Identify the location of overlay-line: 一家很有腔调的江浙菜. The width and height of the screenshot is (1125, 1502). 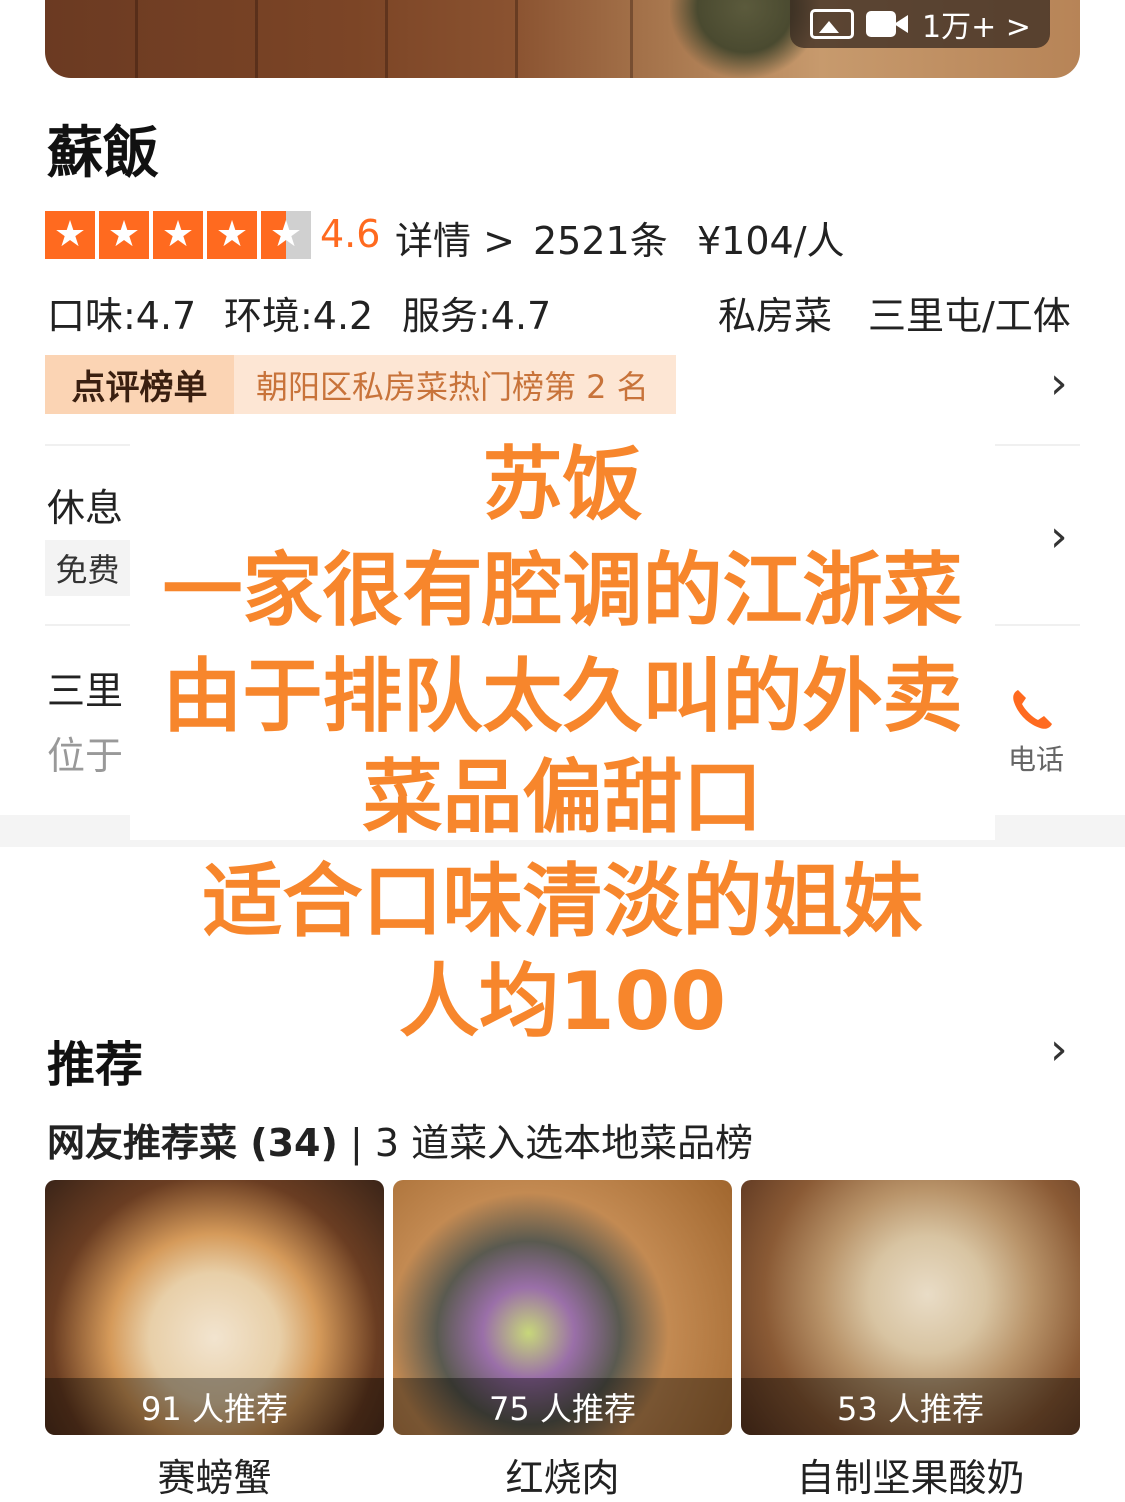
(562, 590).